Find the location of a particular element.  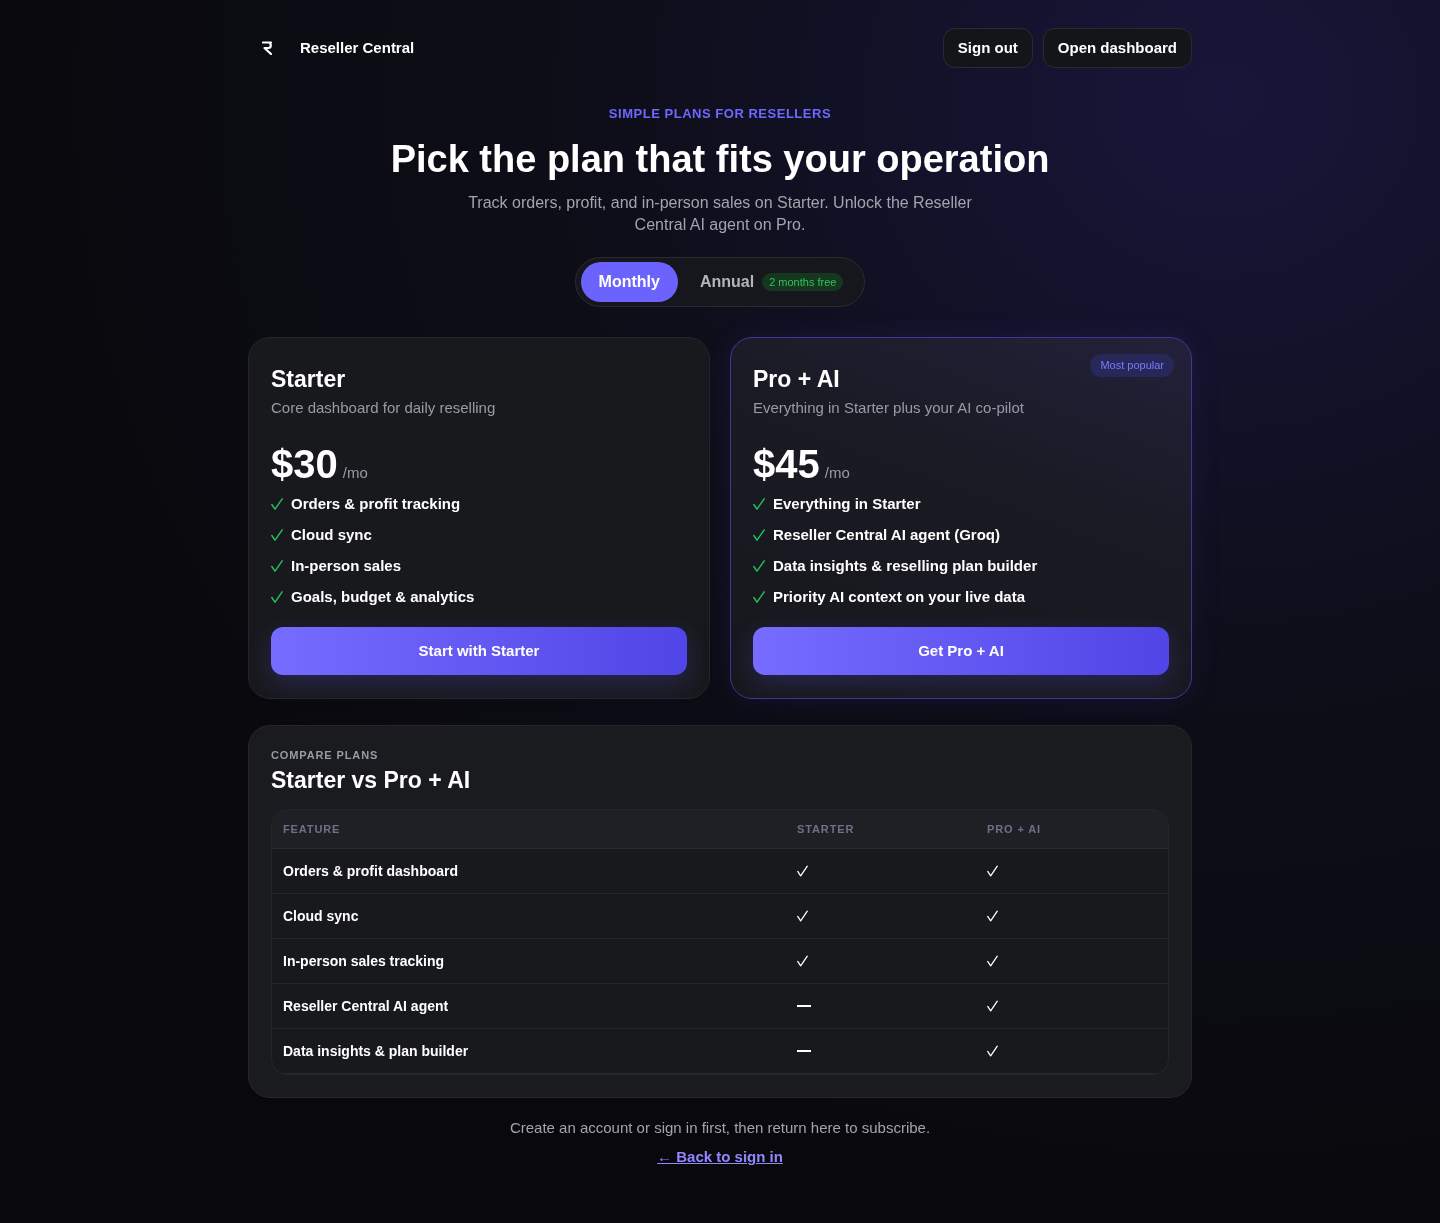

billing-tab: Monthly is located at coordinates (629, 282).